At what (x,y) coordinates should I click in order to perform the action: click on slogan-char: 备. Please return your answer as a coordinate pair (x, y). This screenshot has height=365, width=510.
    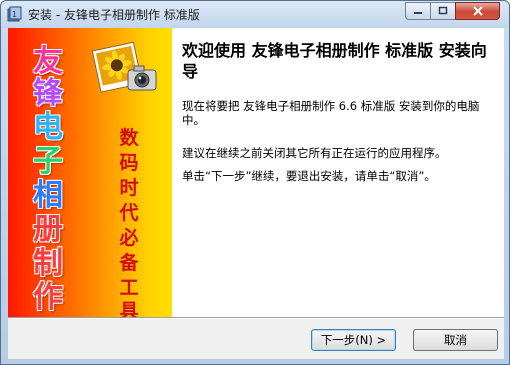
    Looking at the image, I should click on (129, 263).